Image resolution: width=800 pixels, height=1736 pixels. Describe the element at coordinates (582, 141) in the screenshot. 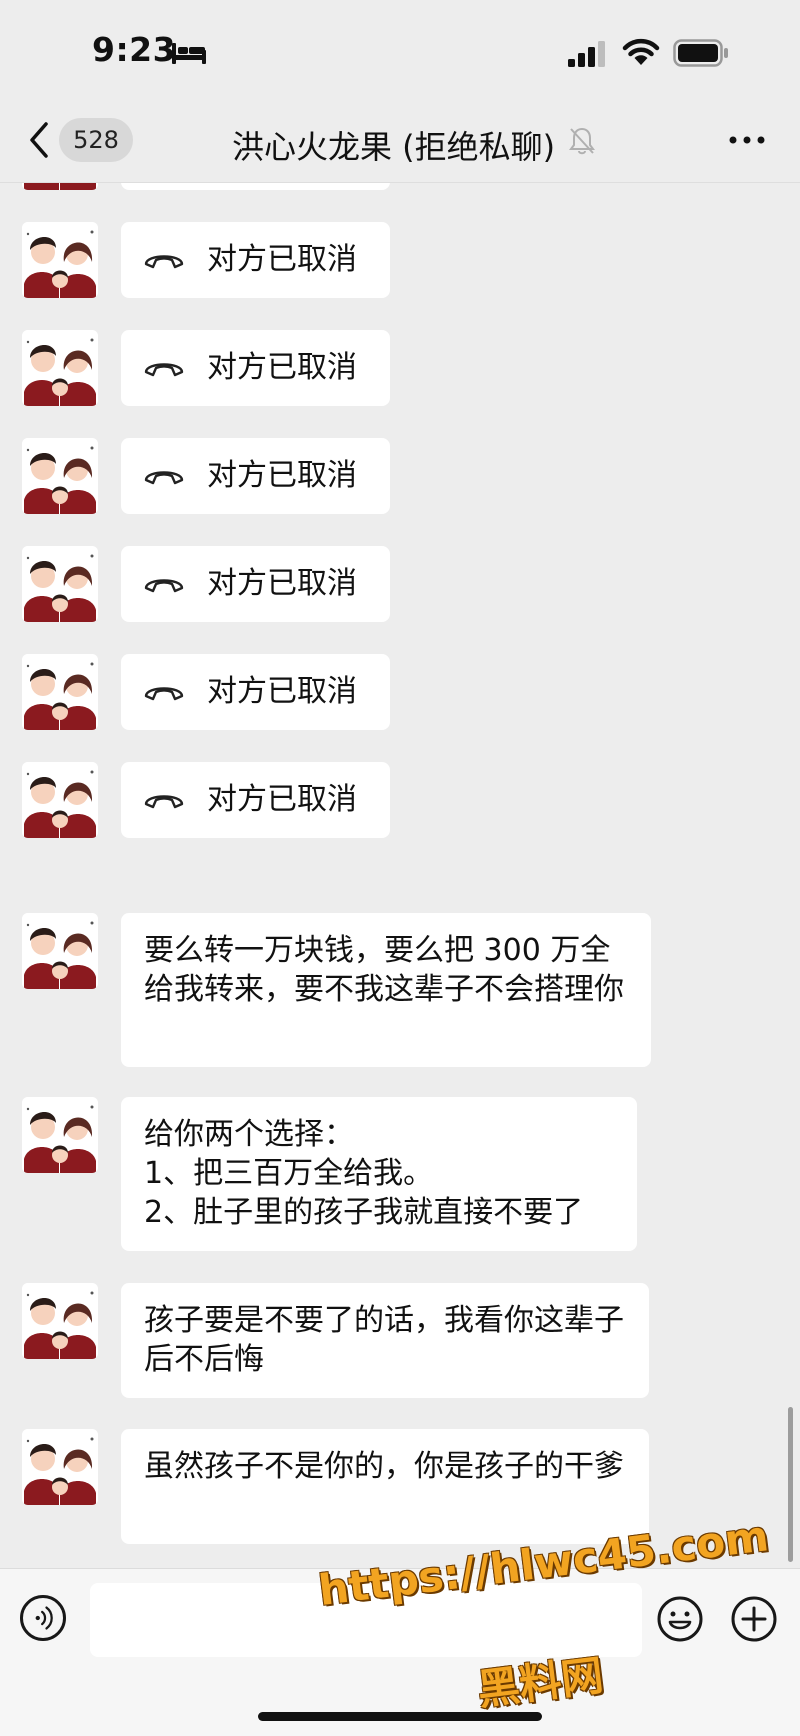

I see `muted-bell-icon` at that location.